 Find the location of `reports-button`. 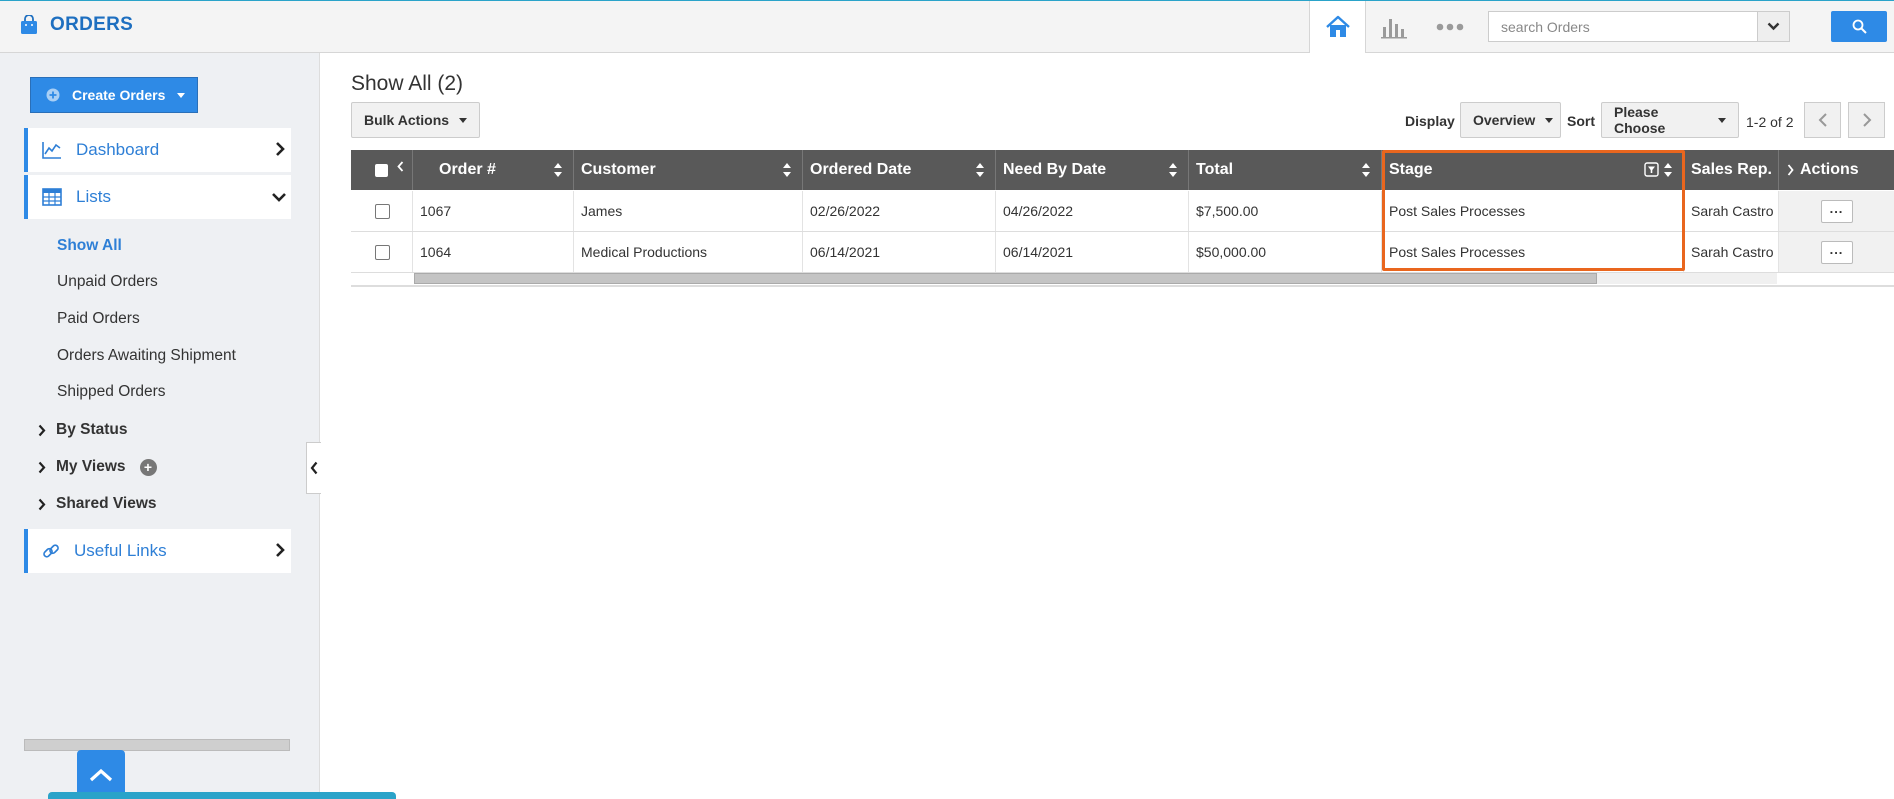

reports-button is located at coordinates (1394, 27).